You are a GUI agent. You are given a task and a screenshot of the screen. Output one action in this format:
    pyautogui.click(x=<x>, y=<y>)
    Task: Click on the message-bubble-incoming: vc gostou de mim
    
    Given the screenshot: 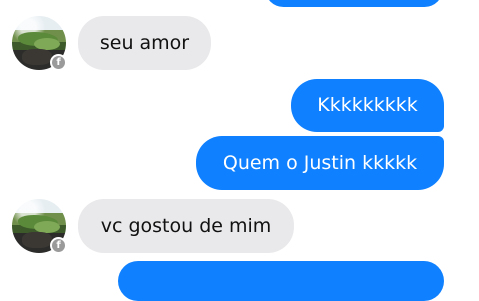 What is the action you would take?
    pyautogui.click(x=186, y=226)
    